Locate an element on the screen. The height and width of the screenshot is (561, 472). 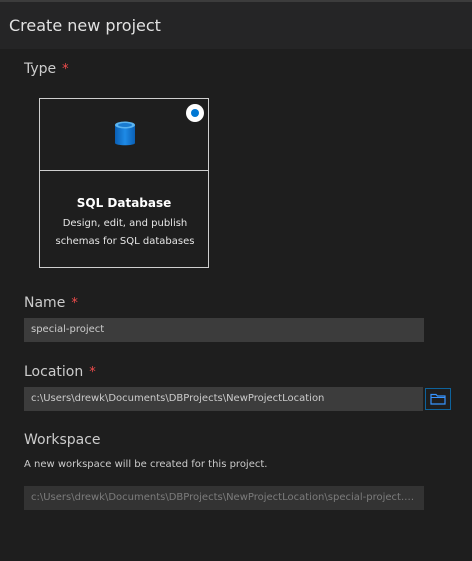
folder-icon is located at coordinates (438, 399).